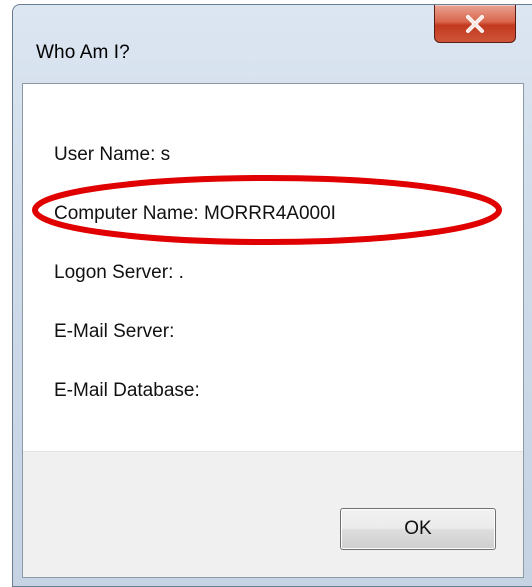 The height and width of the screenshot is (587, 532). I want to click on email-database-label: E-Mail Database:, so click(127, 390).